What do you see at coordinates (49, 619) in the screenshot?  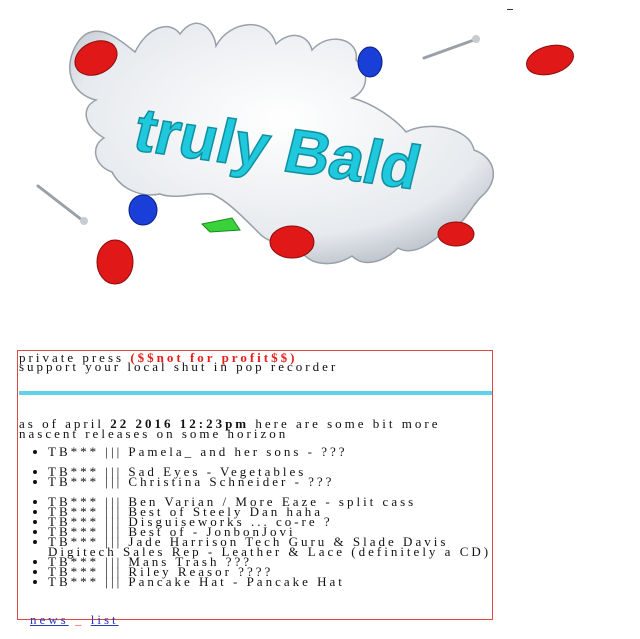 I see `news-link: news` at bounding box center [49, 619].